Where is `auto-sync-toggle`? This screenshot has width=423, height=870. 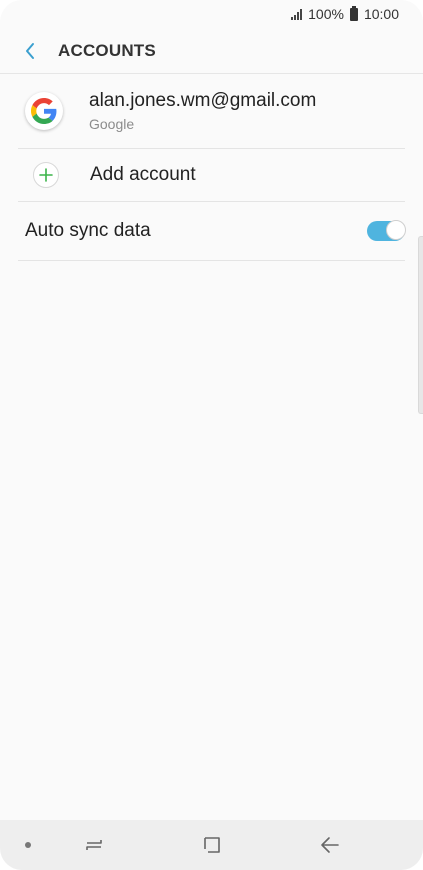 auto-sync-toggle is located at coordinates (386, 230).